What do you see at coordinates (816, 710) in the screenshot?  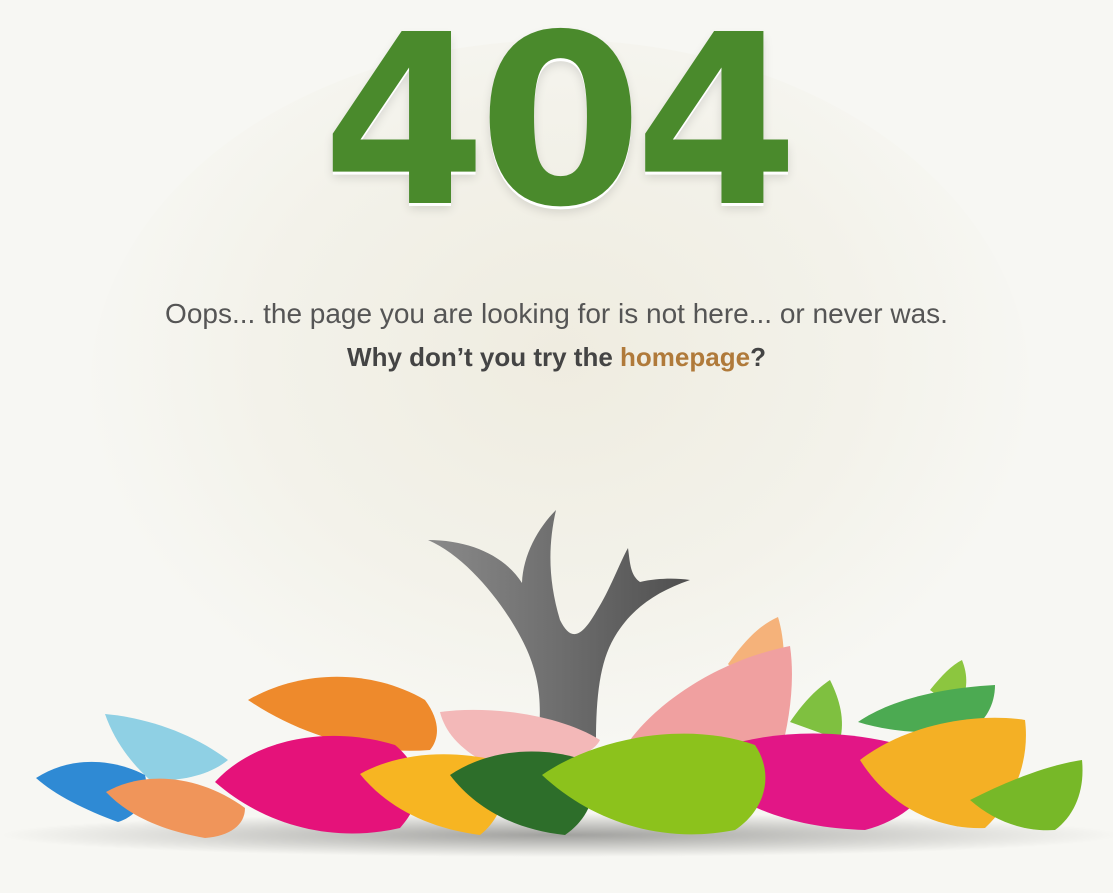 I see `leaf` at bounding box center [816, 710].